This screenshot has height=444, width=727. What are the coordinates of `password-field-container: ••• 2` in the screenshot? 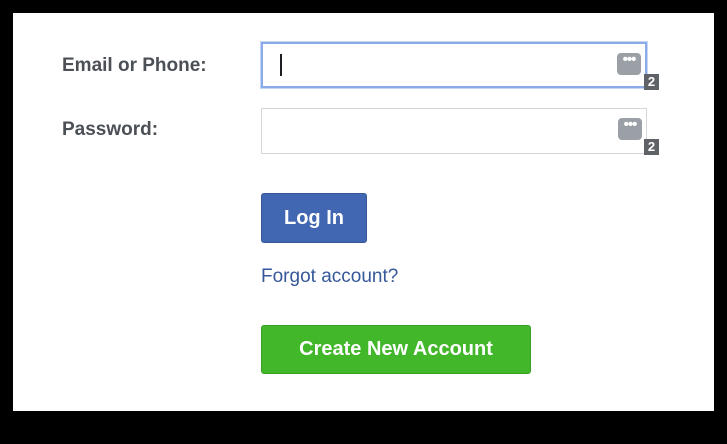 It's located at (460, 131).